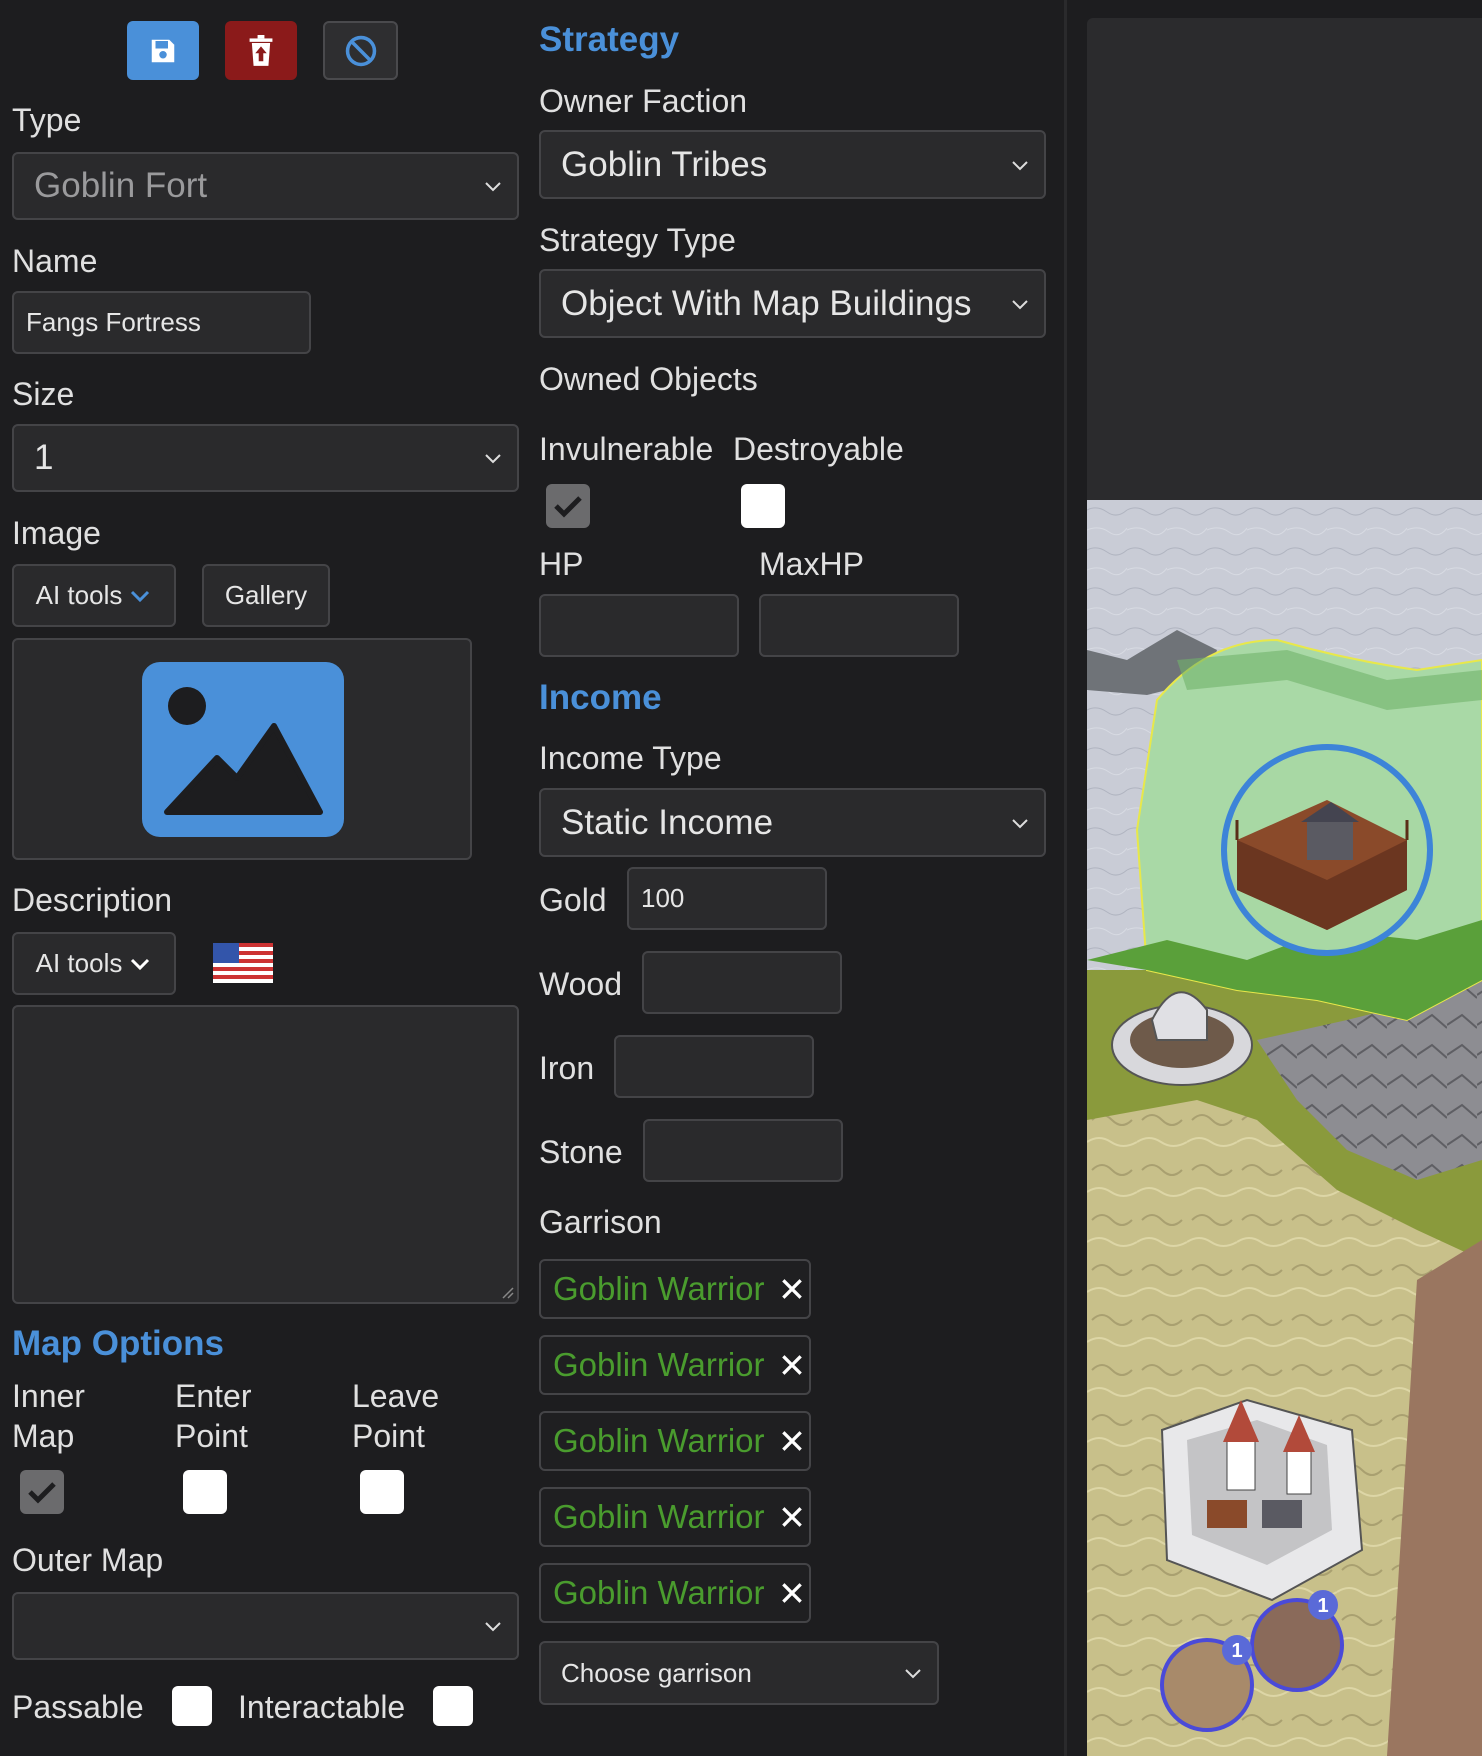 The image size is (1482, 1756). I want to click on description-label: Description, so click(92, 900).